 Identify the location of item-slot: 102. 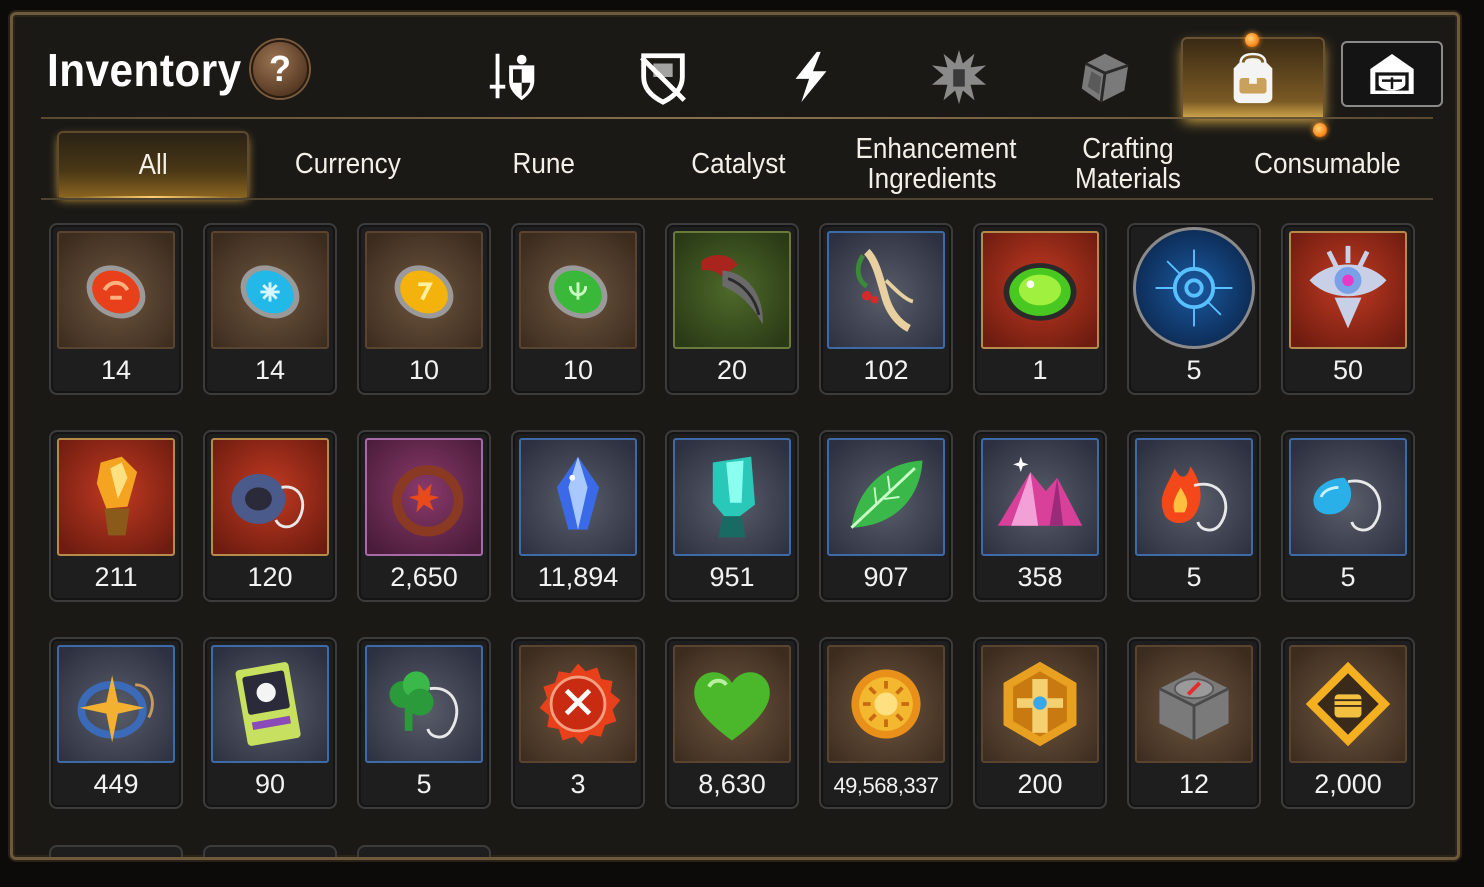
(886, 309).